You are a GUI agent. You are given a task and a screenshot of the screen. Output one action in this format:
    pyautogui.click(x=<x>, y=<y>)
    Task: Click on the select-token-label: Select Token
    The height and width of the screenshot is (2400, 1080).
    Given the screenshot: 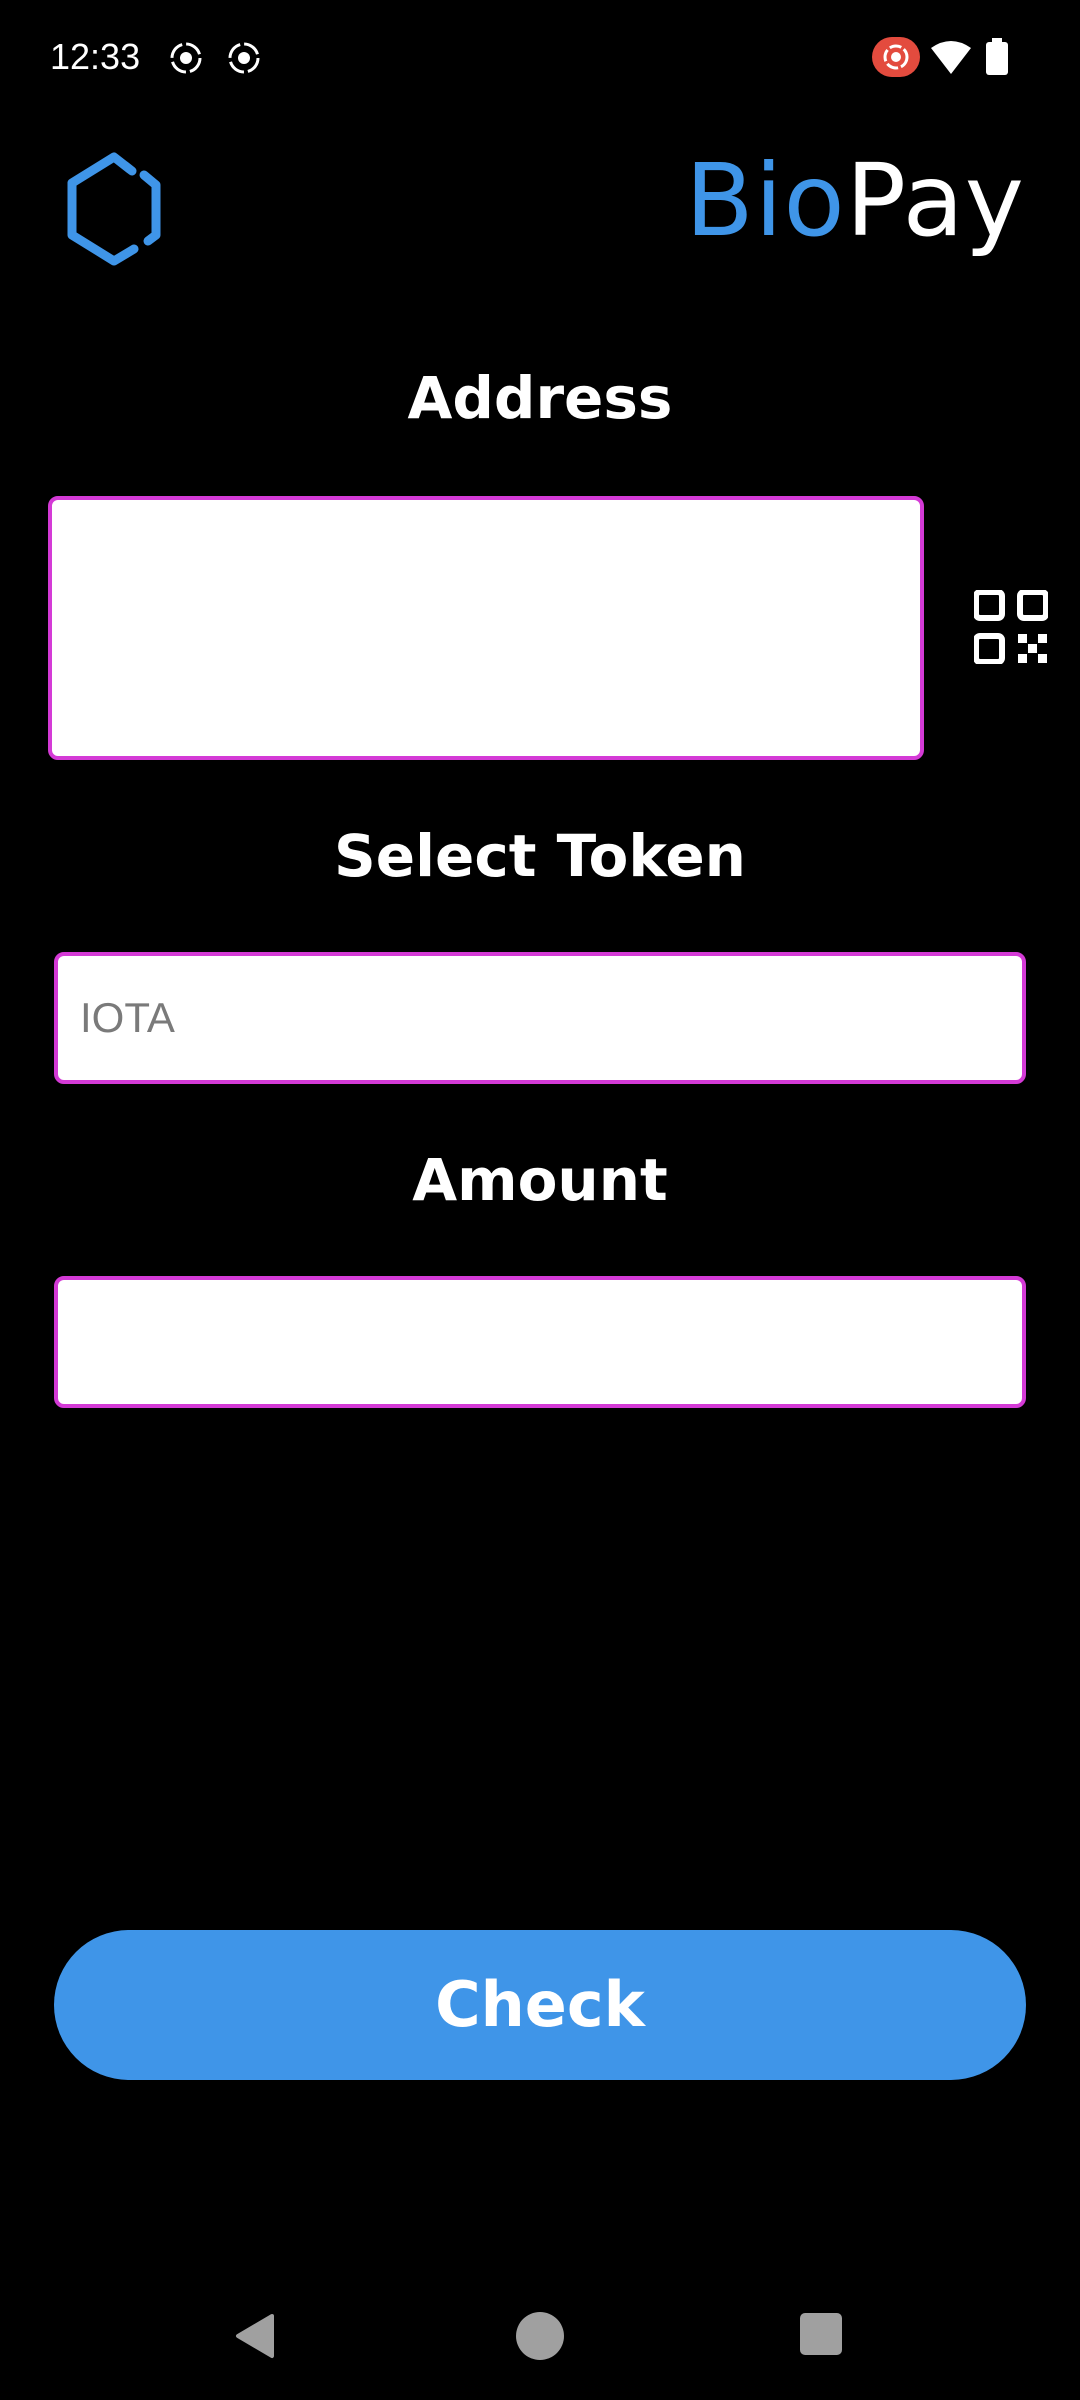 What is the action you would take?
    pyautogui.click(x=540, y=856)
    